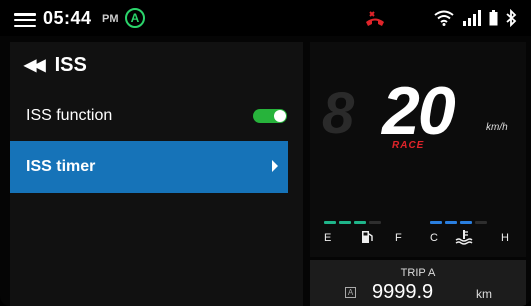  Describe the element at coordinates (493, 18) in the screenshot. I see `battery-icon` at that location.